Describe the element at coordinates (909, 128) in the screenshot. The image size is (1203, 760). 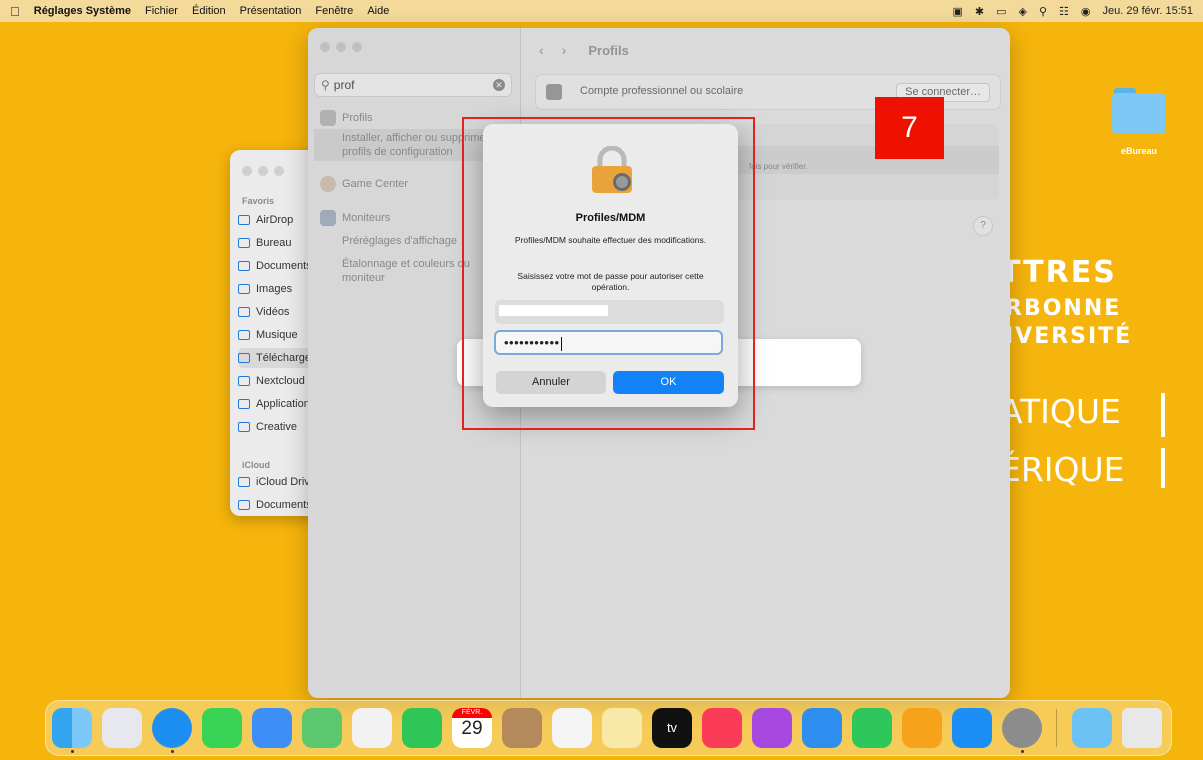
I see `step-badge: 7` at that location.